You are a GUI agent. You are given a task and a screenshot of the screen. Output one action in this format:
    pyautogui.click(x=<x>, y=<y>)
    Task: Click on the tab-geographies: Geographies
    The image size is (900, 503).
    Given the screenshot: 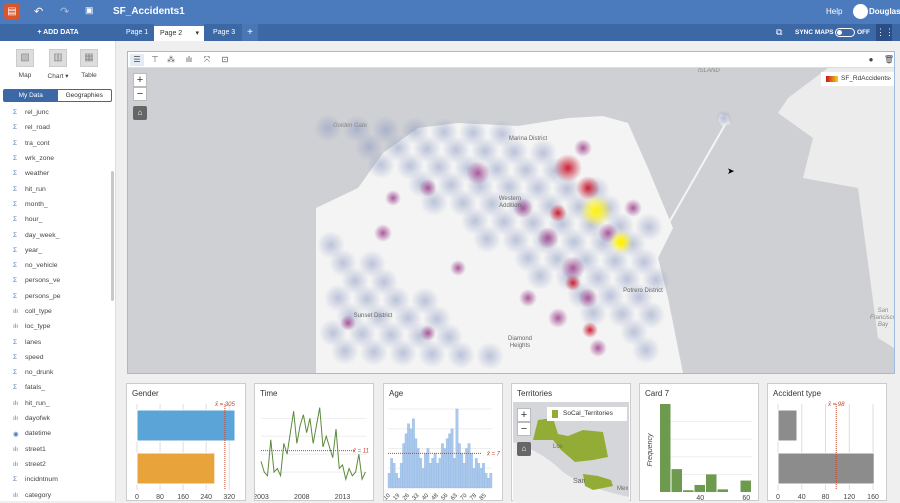 What is the action you would take?
    pyautogui.click(x=85, y=95)
    